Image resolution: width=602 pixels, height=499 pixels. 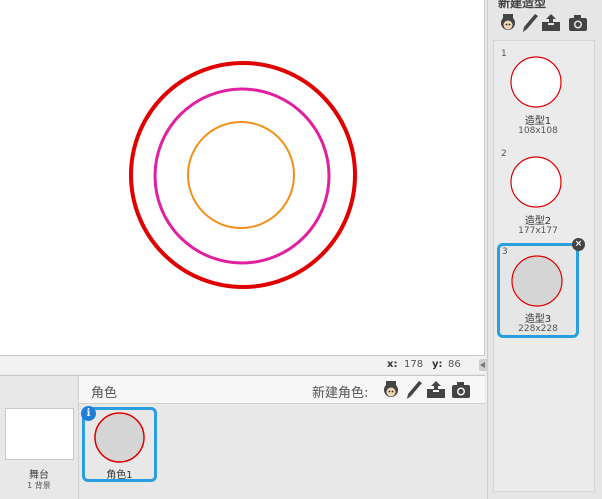 What do you see at coordinates (538, 121) in the screenshot?
I see `costume-name: 造型1` at bounding box center [538, 121].